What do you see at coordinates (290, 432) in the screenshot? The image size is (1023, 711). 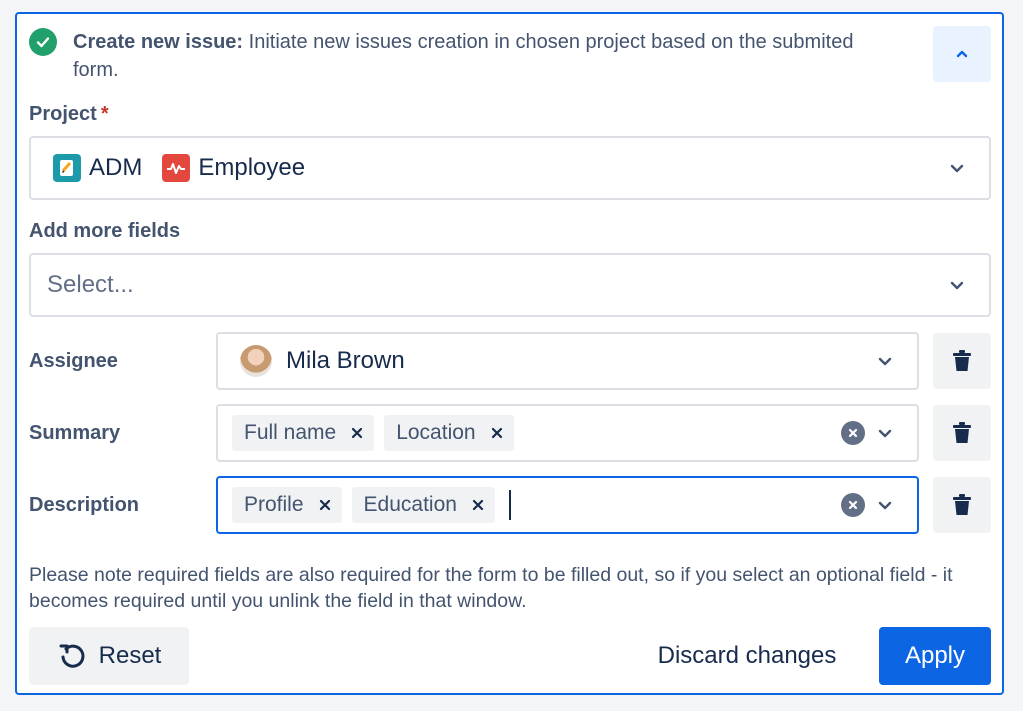 I see `chip-label: Full name` at bounding box center [290, 432].